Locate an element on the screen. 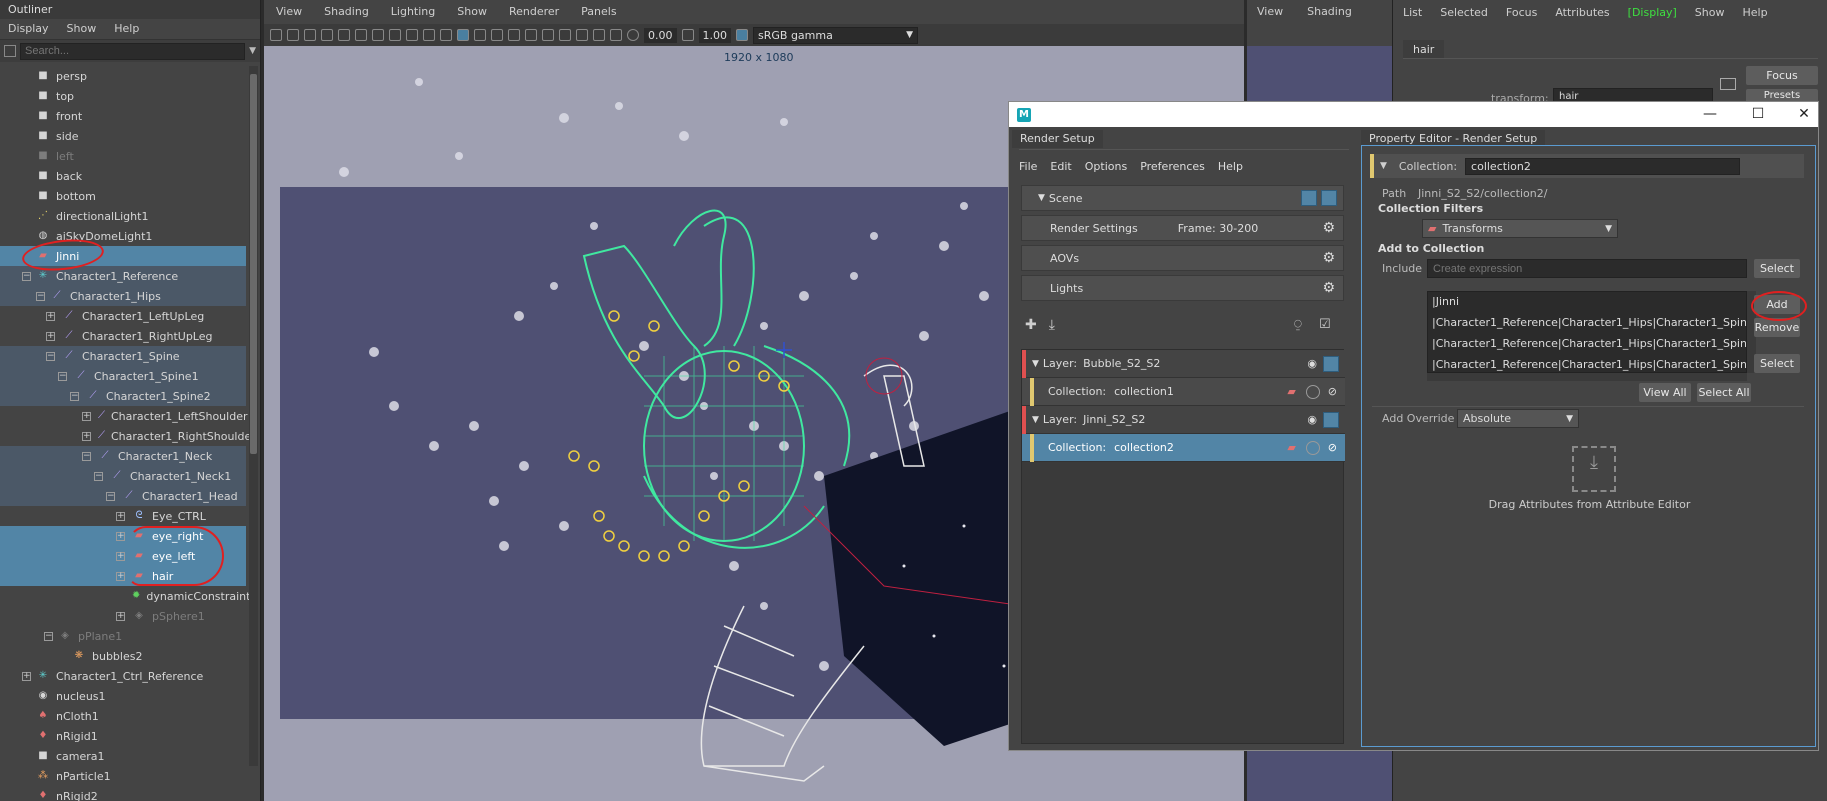 Image resolution: width=1827 pixels, height=801 pixels. list-item: ■ bottom is located at coordinates (123, 196).